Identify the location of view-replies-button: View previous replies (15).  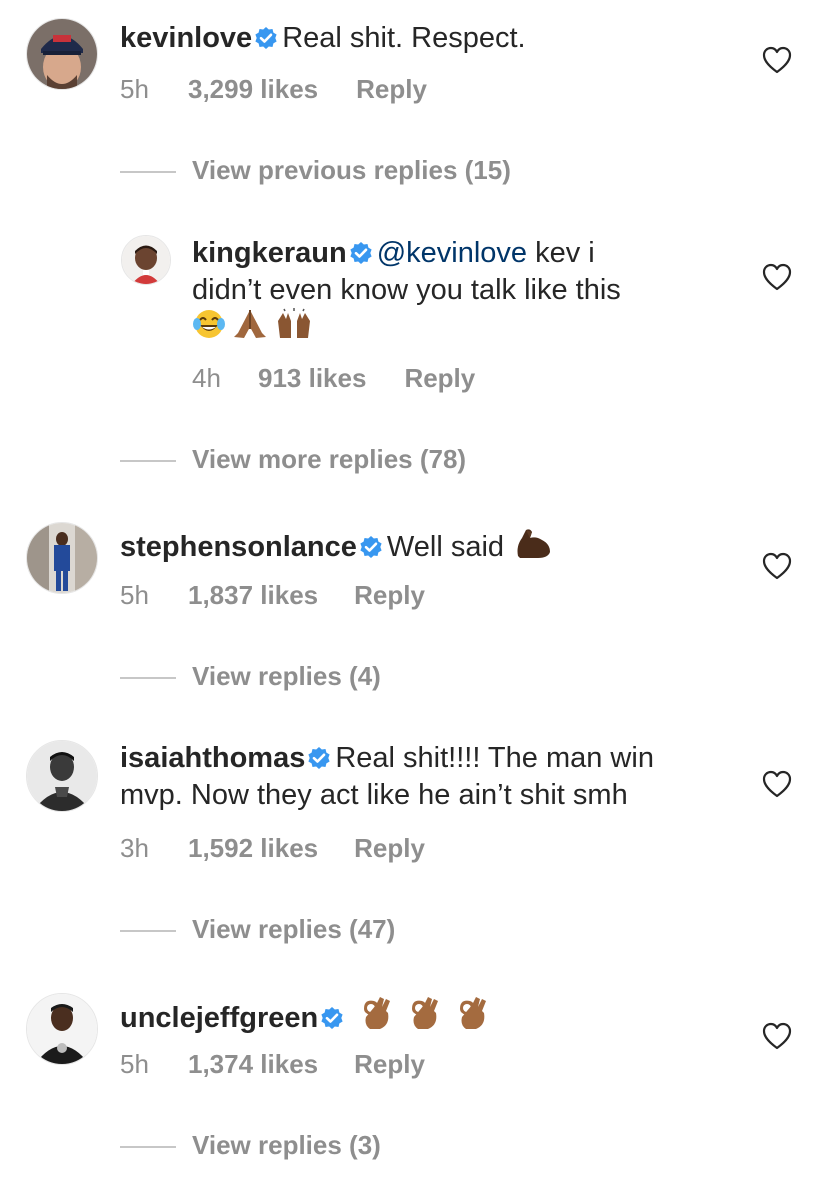
(315, 170).